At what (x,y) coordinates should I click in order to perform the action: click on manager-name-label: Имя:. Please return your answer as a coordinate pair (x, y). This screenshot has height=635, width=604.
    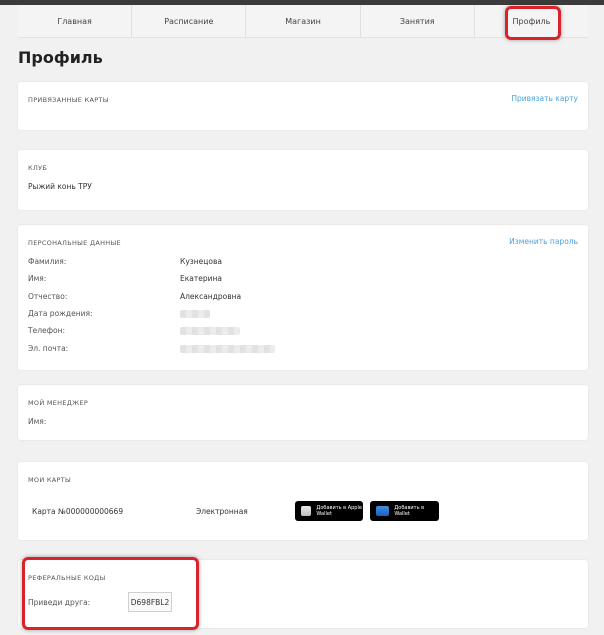
    Looking at the image, I should click on (37, 421).